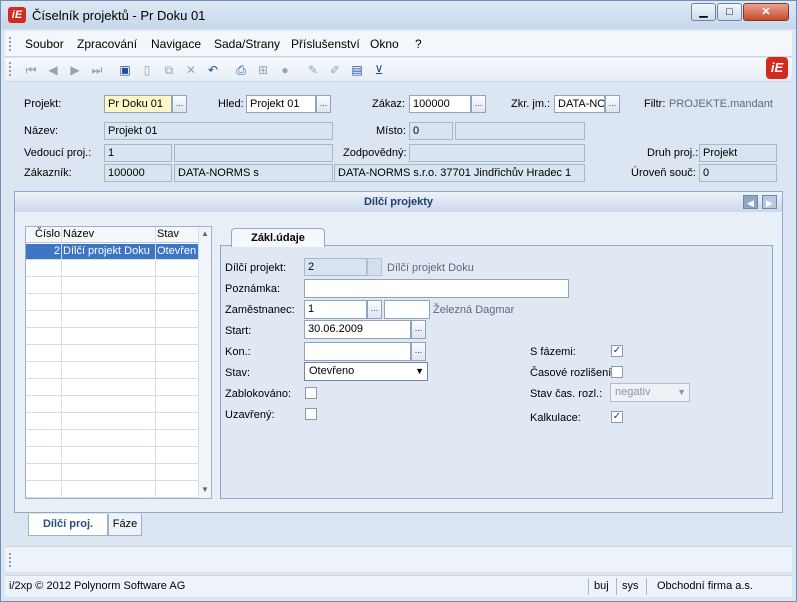 Image resolution: width=797 pixels, height=602 pixels. What do you see at coordinates (147, 70) in the screenshot?
I see `new-icon: ▯` at bounding box center [147, 70].